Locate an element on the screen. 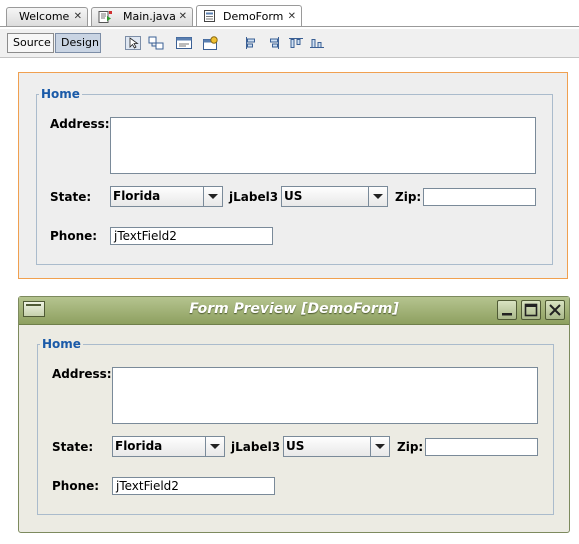 Image resolution: width=579 pixels, height=544 pixels. tab-underline is located at coordinates (289, 26).